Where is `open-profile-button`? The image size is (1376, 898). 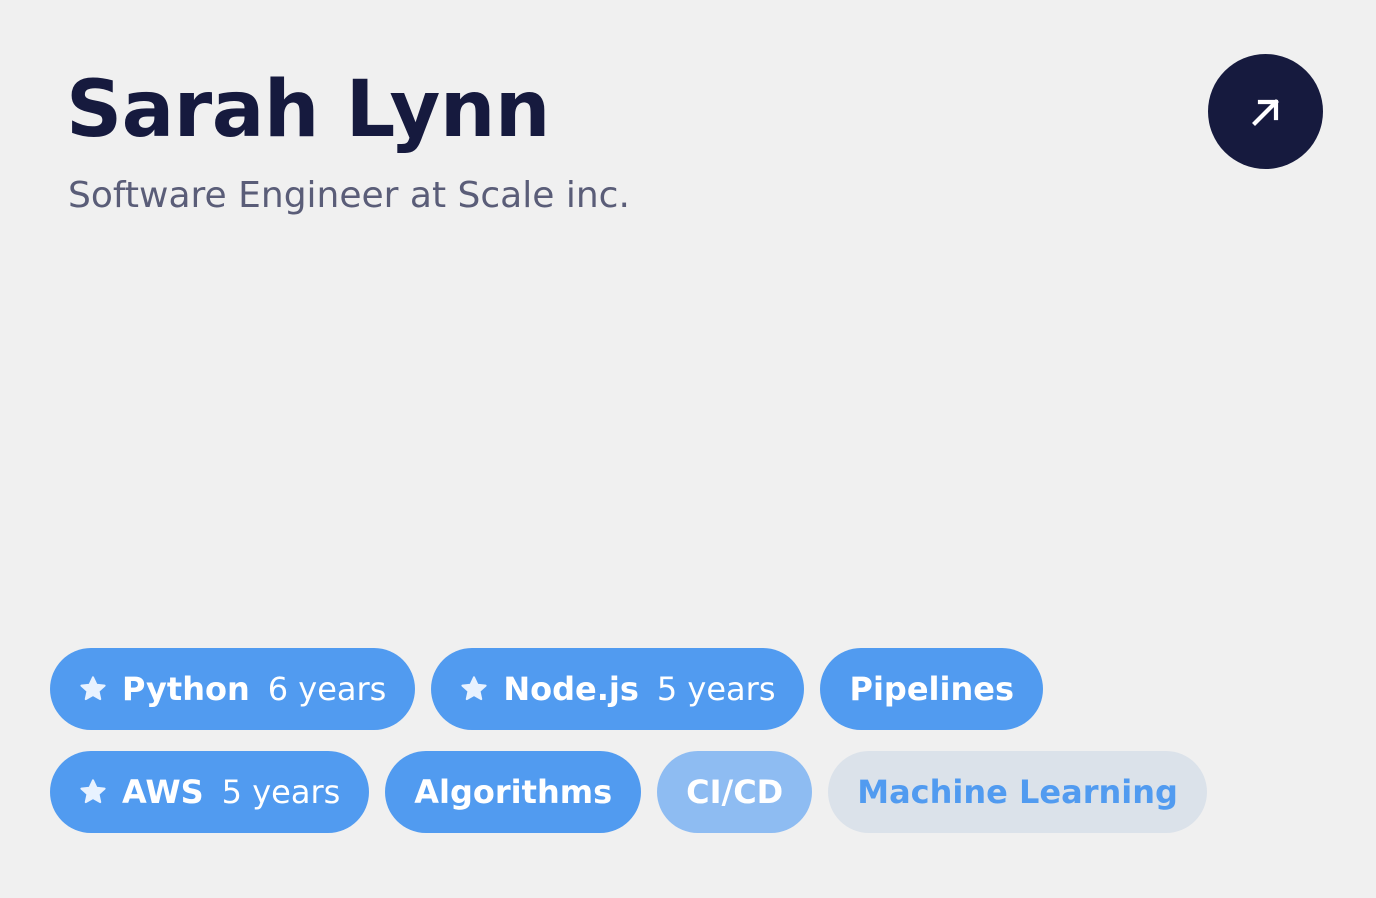
open-profile-button is located at coordinates (1265, 111).